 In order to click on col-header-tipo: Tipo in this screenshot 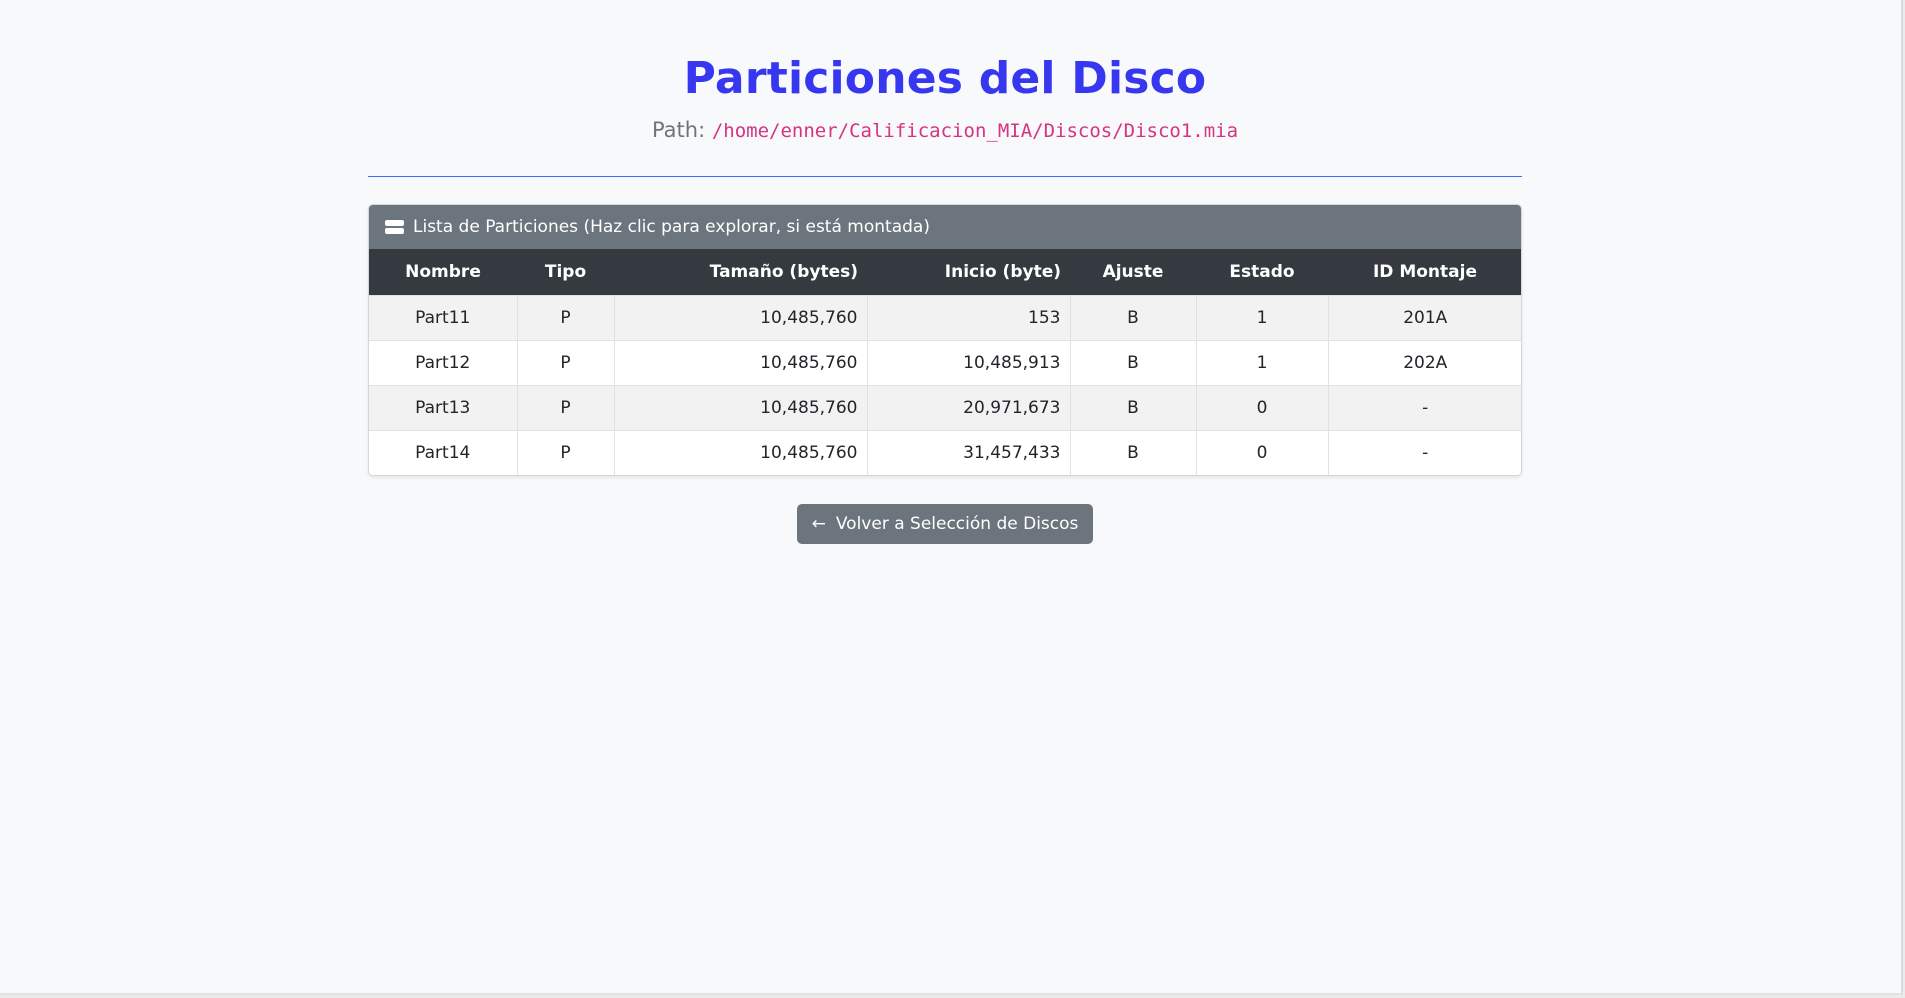, I will do `click(565, 272)`.